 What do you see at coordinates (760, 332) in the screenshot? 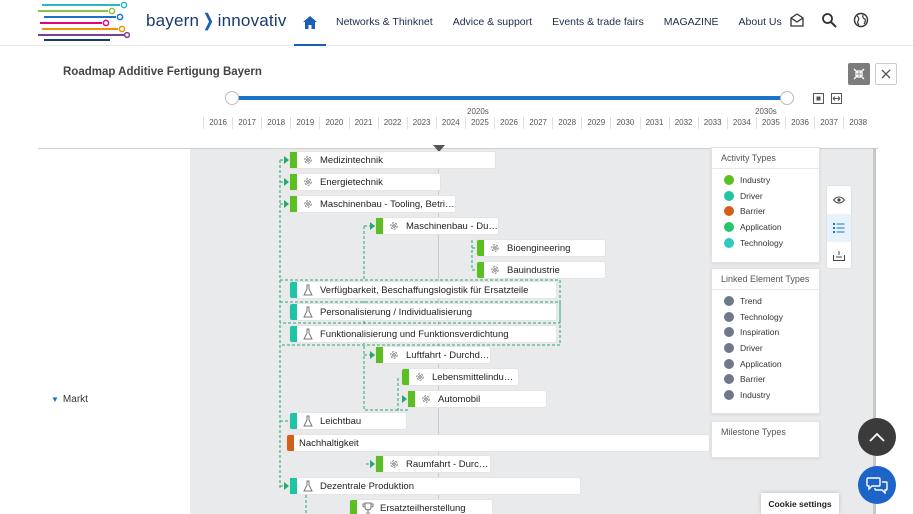
I see `legend-label: Inspiration` at bounding box center [760, 332].